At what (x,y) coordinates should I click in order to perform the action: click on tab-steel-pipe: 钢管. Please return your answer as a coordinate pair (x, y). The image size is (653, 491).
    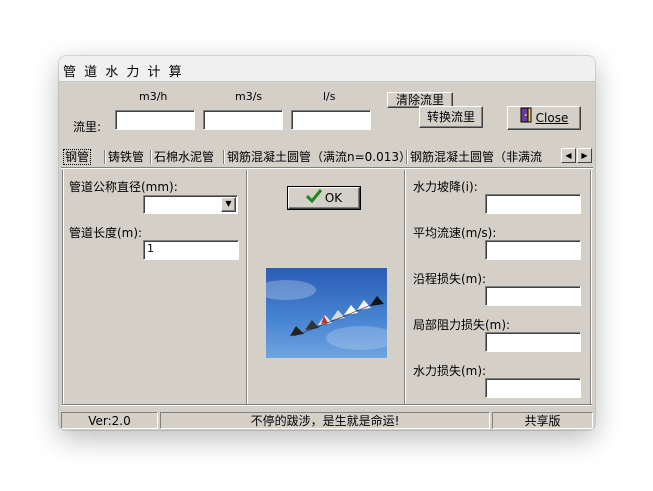
    Looking at the image, I should click on (77, 157).